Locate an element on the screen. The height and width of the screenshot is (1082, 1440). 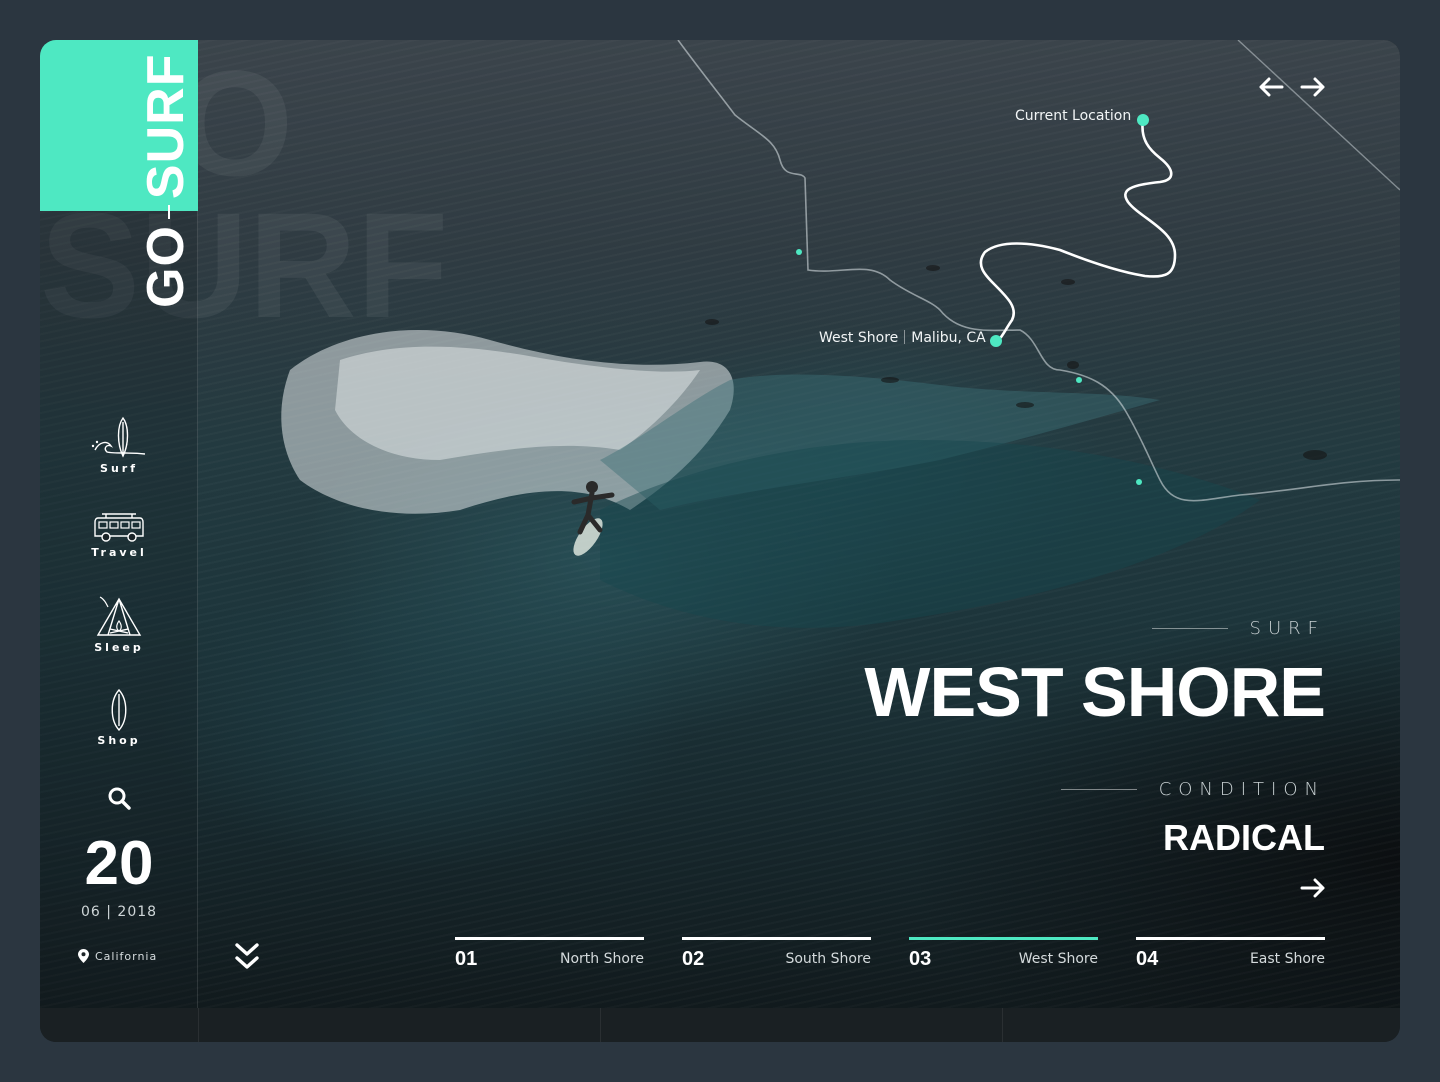
tab-number: 04 is located at coordinates (1147, 959).